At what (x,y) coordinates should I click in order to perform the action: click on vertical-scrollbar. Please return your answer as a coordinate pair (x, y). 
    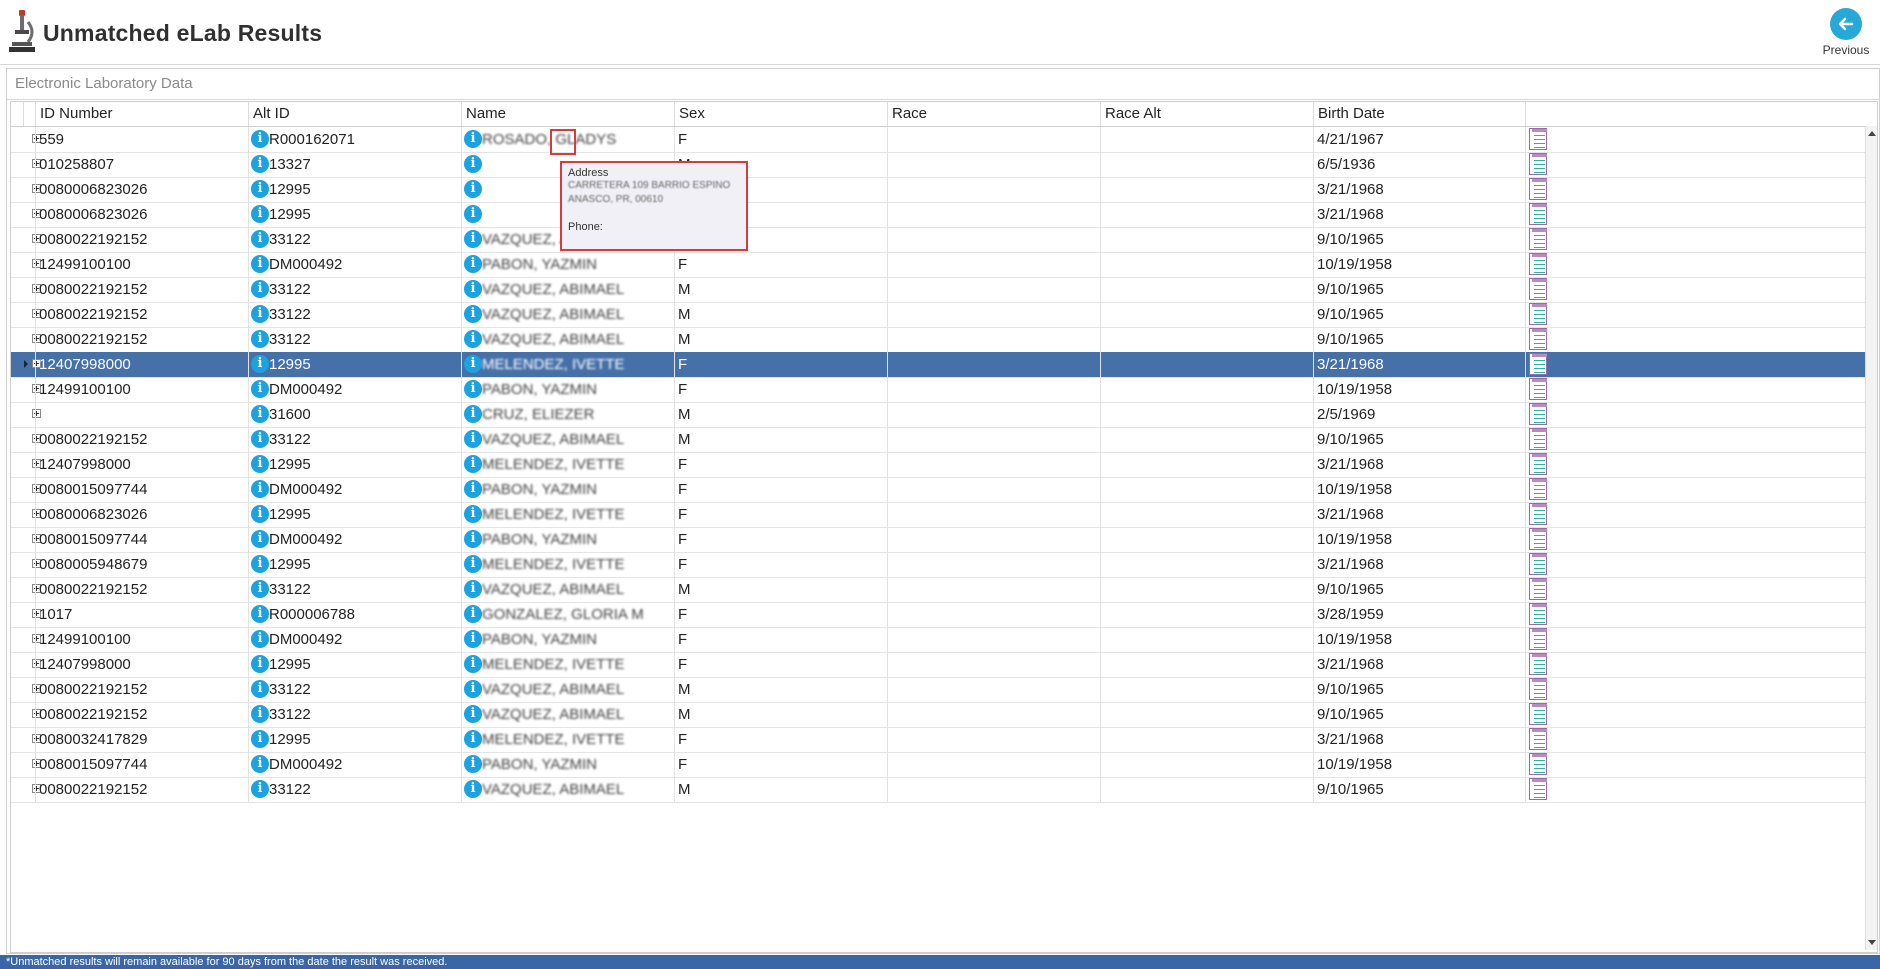
    Looking at the image, I should click on (1871, 538).